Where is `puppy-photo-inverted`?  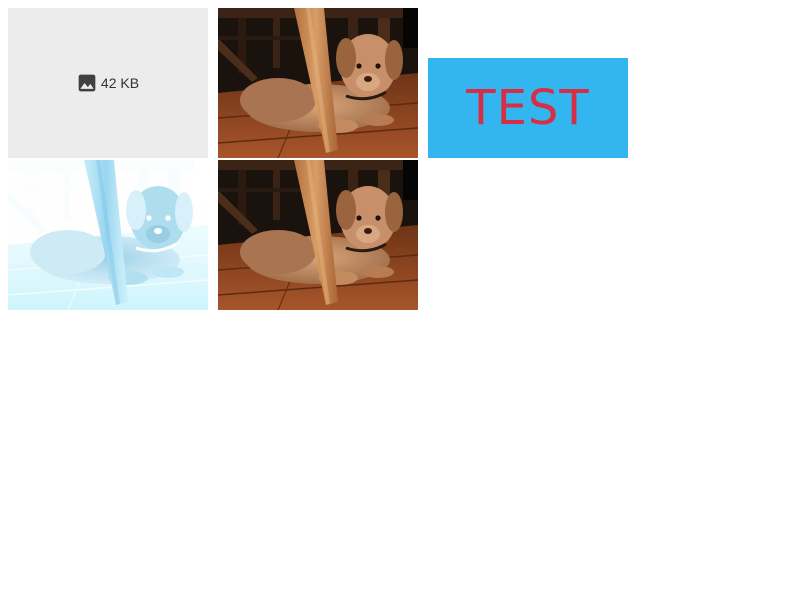 puppy-photo-inverted is located at coordinates (108, 235).